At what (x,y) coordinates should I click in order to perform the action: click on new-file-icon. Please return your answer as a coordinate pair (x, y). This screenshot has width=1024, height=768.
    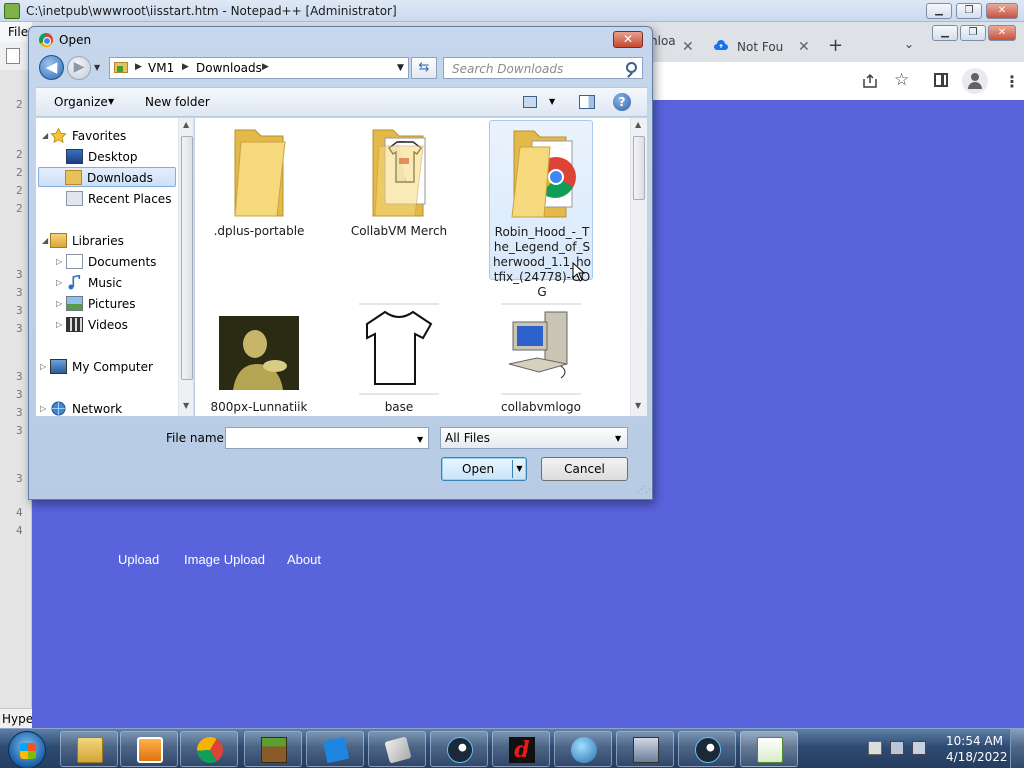
    Looking at the image, I should click on (13, 56).